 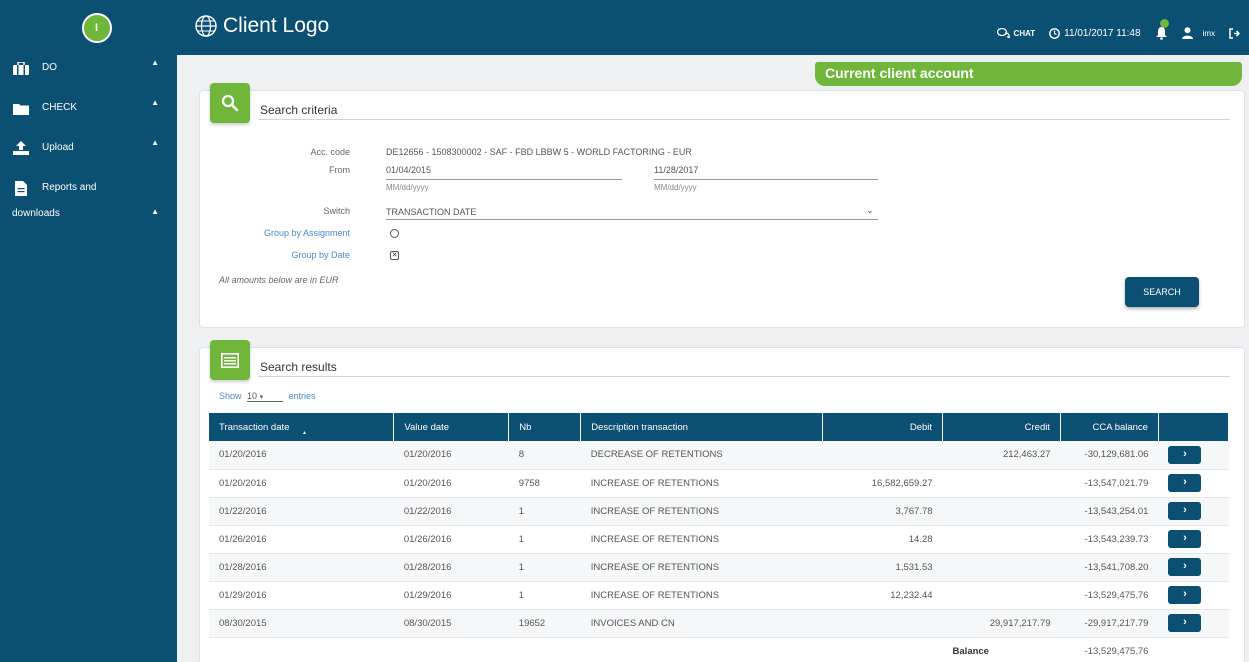 What do you see at coordinates (632, 219) in the screenshot?
I see `switch-underline` at bounding box center [632, 219].